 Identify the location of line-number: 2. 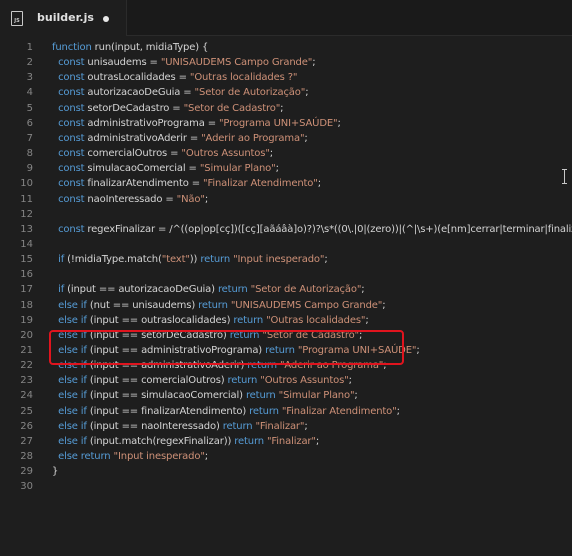
(29, 63).